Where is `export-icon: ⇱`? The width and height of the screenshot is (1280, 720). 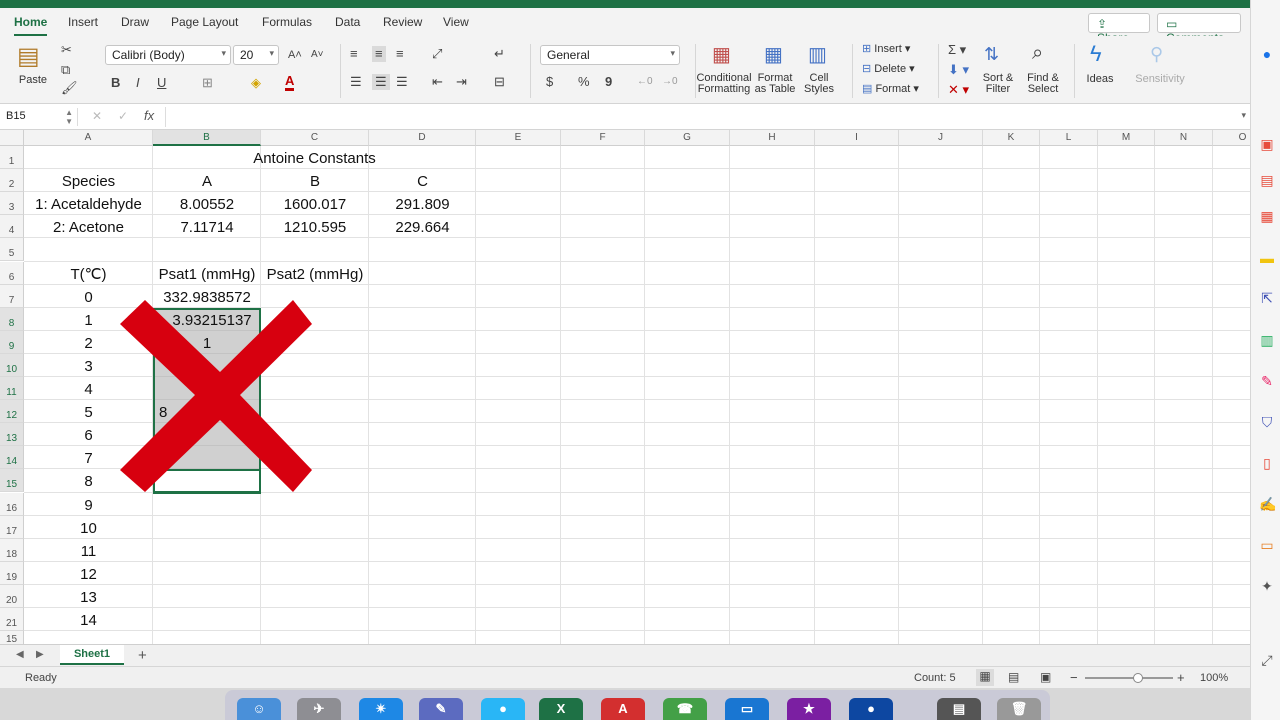 export-icon: ⇱ is located at coordinates (1267, 298).